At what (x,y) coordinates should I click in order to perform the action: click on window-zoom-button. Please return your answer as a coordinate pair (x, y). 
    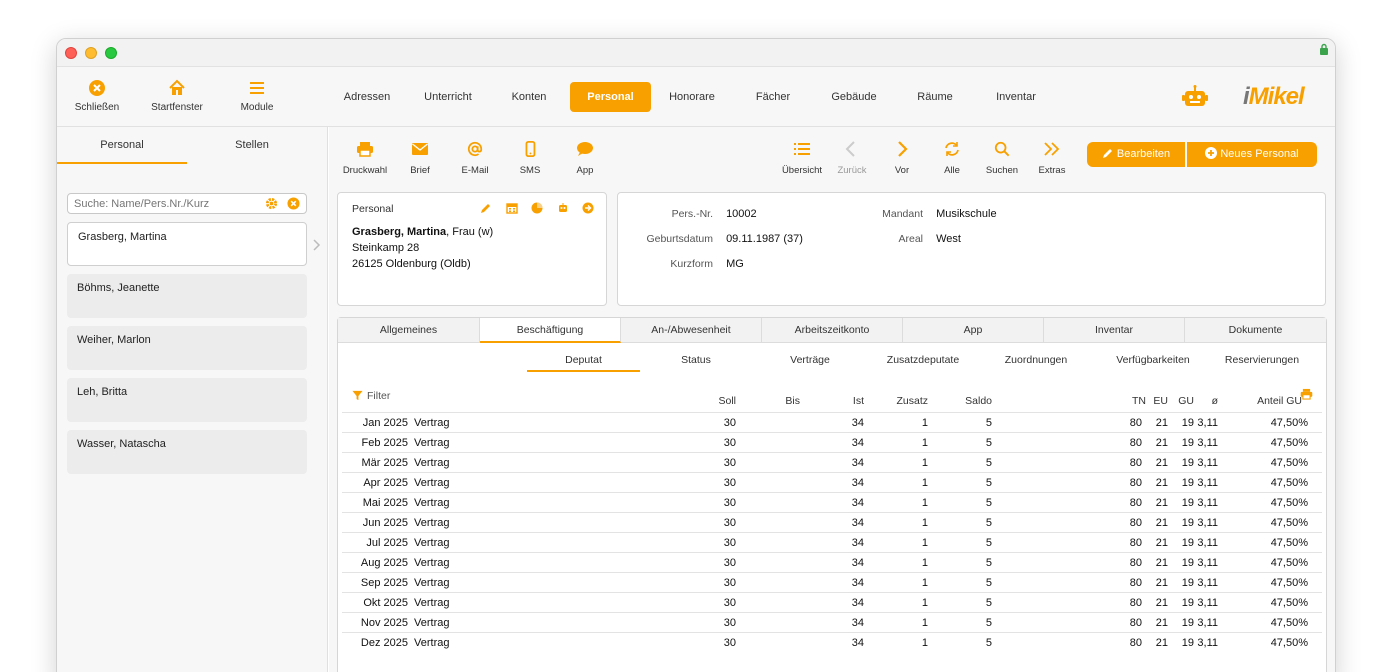
    Looking at the image, I should click on (111, 53).